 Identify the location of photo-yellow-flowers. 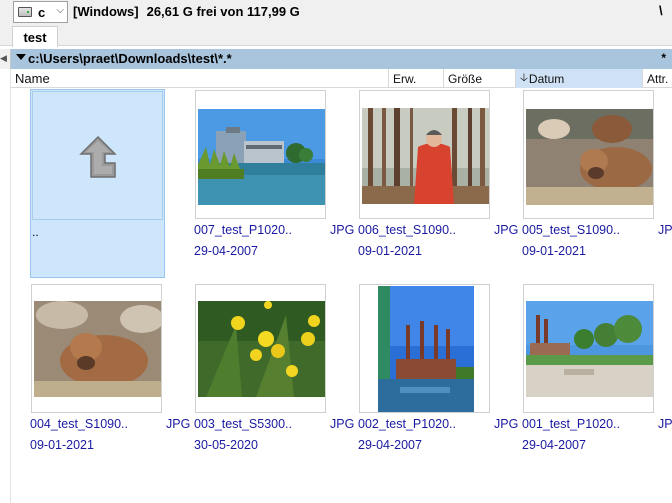
(260, 348).